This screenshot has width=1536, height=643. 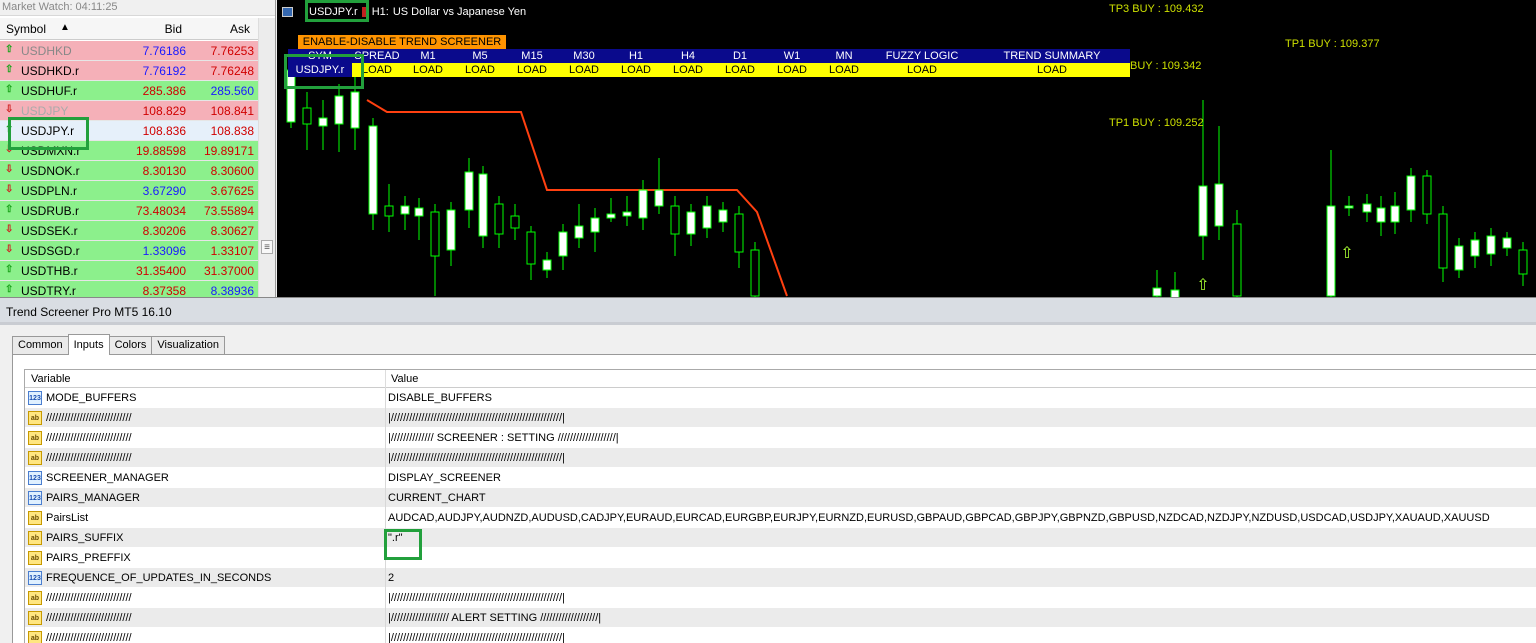 I want to click on market-watch-row: ⇧ USDTHB.r 31.35400 31.37000, so click(x=129, y=271).